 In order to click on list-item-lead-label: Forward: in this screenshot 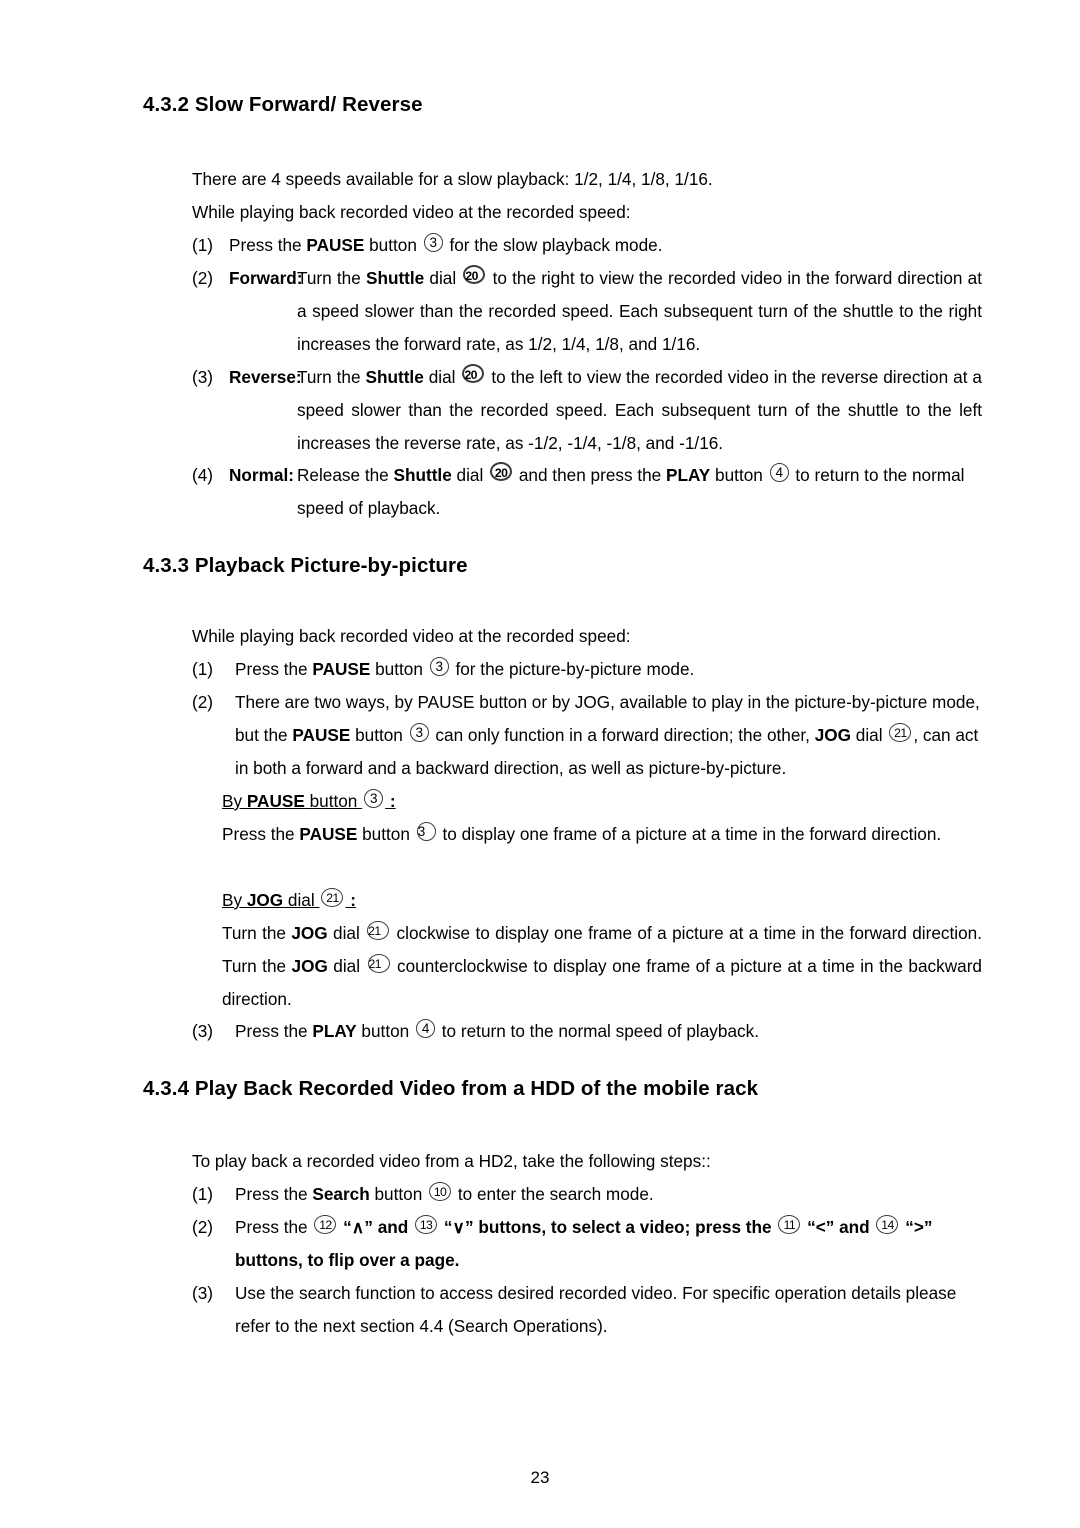, I will do `click(266, 278)`.